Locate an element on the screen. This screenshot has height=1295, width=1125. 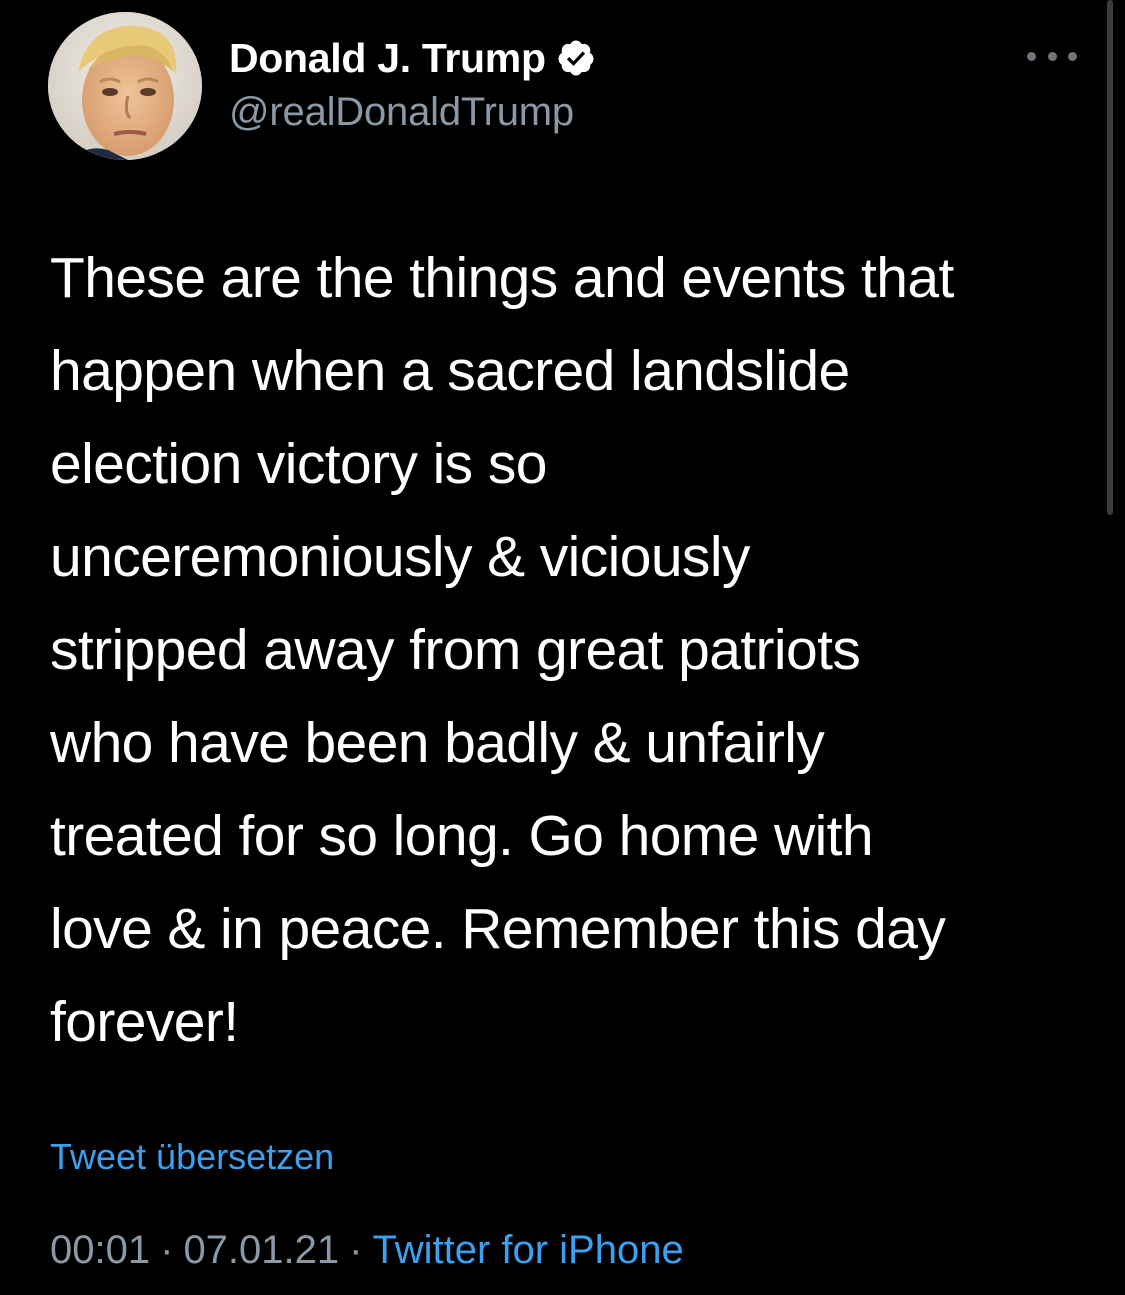
more-options-icon is located at coordinates (1052, 56).